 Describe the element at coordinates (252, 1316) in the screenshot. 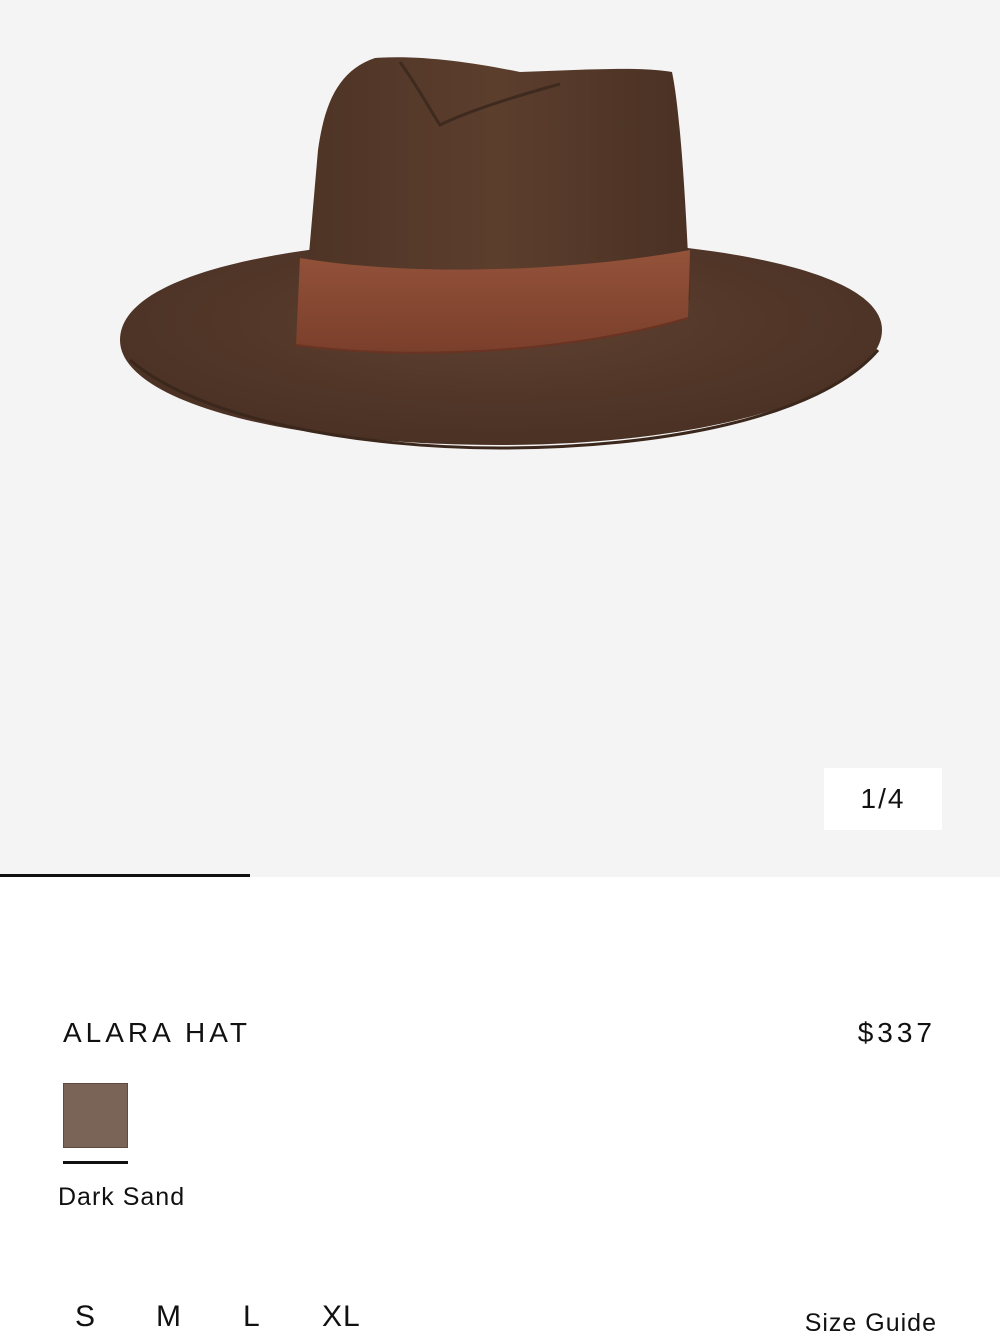

I see `size-option-l: L` at that location.